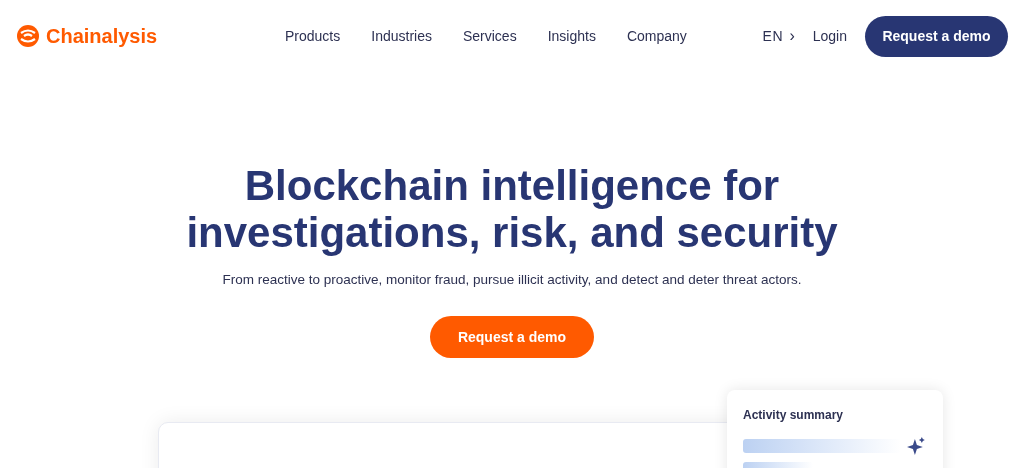  Describe the element at coordinates (512, 280) in the screenshot. I see `hero-subtitle: From reactive to proactive, monitor fraud, pursue illicit activity, and detect and deter threat actors.` at that location.